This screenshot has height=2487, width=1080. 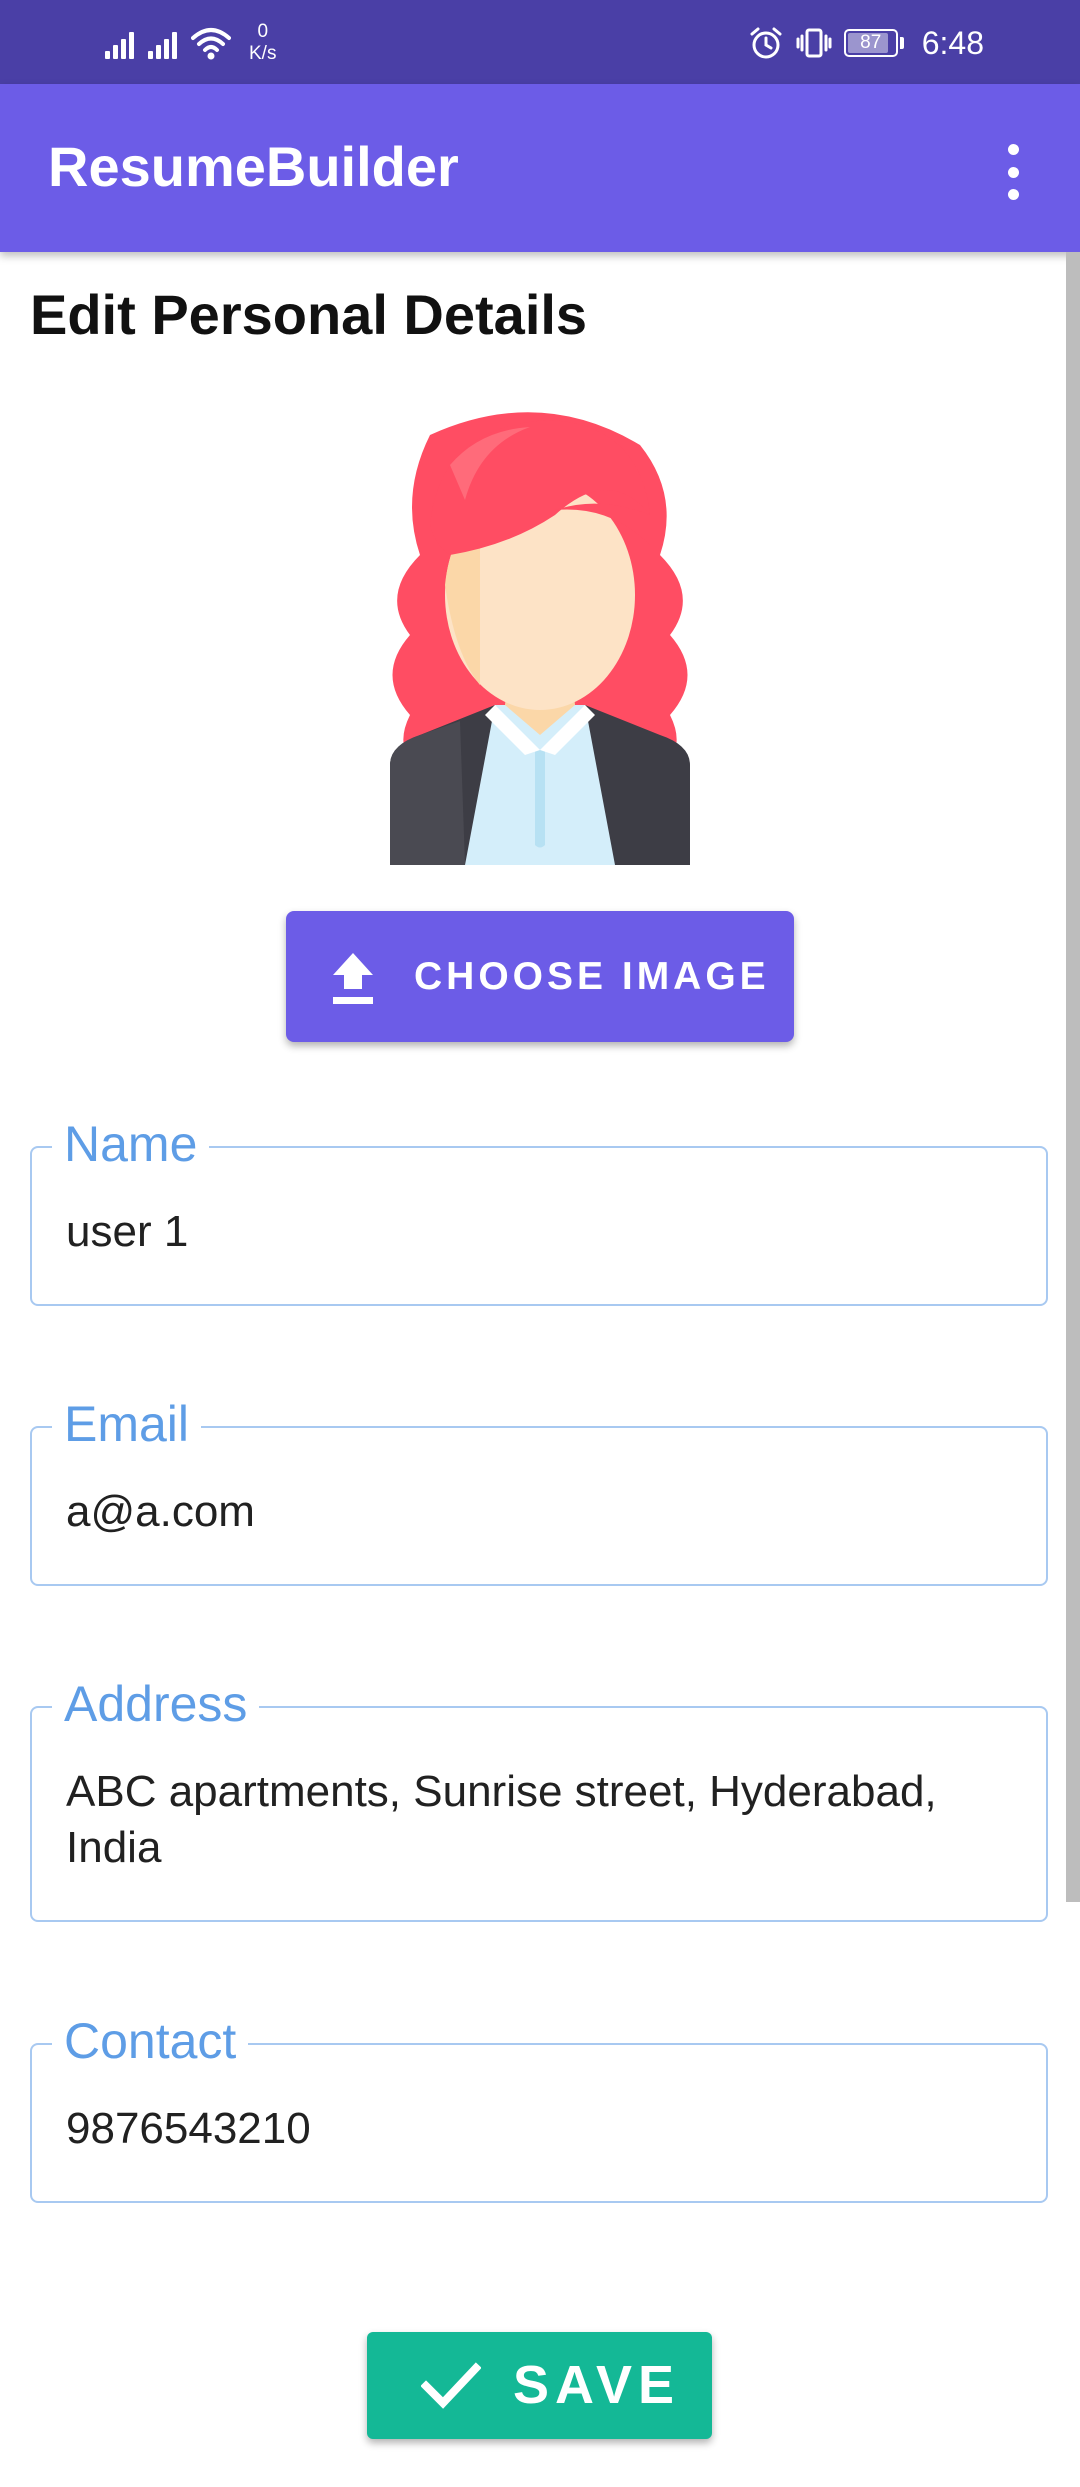 What do you see at coordinates (597, 2385) in the screenshot?
I see `save-label: SAVE` at bounding box center [597, 2385].